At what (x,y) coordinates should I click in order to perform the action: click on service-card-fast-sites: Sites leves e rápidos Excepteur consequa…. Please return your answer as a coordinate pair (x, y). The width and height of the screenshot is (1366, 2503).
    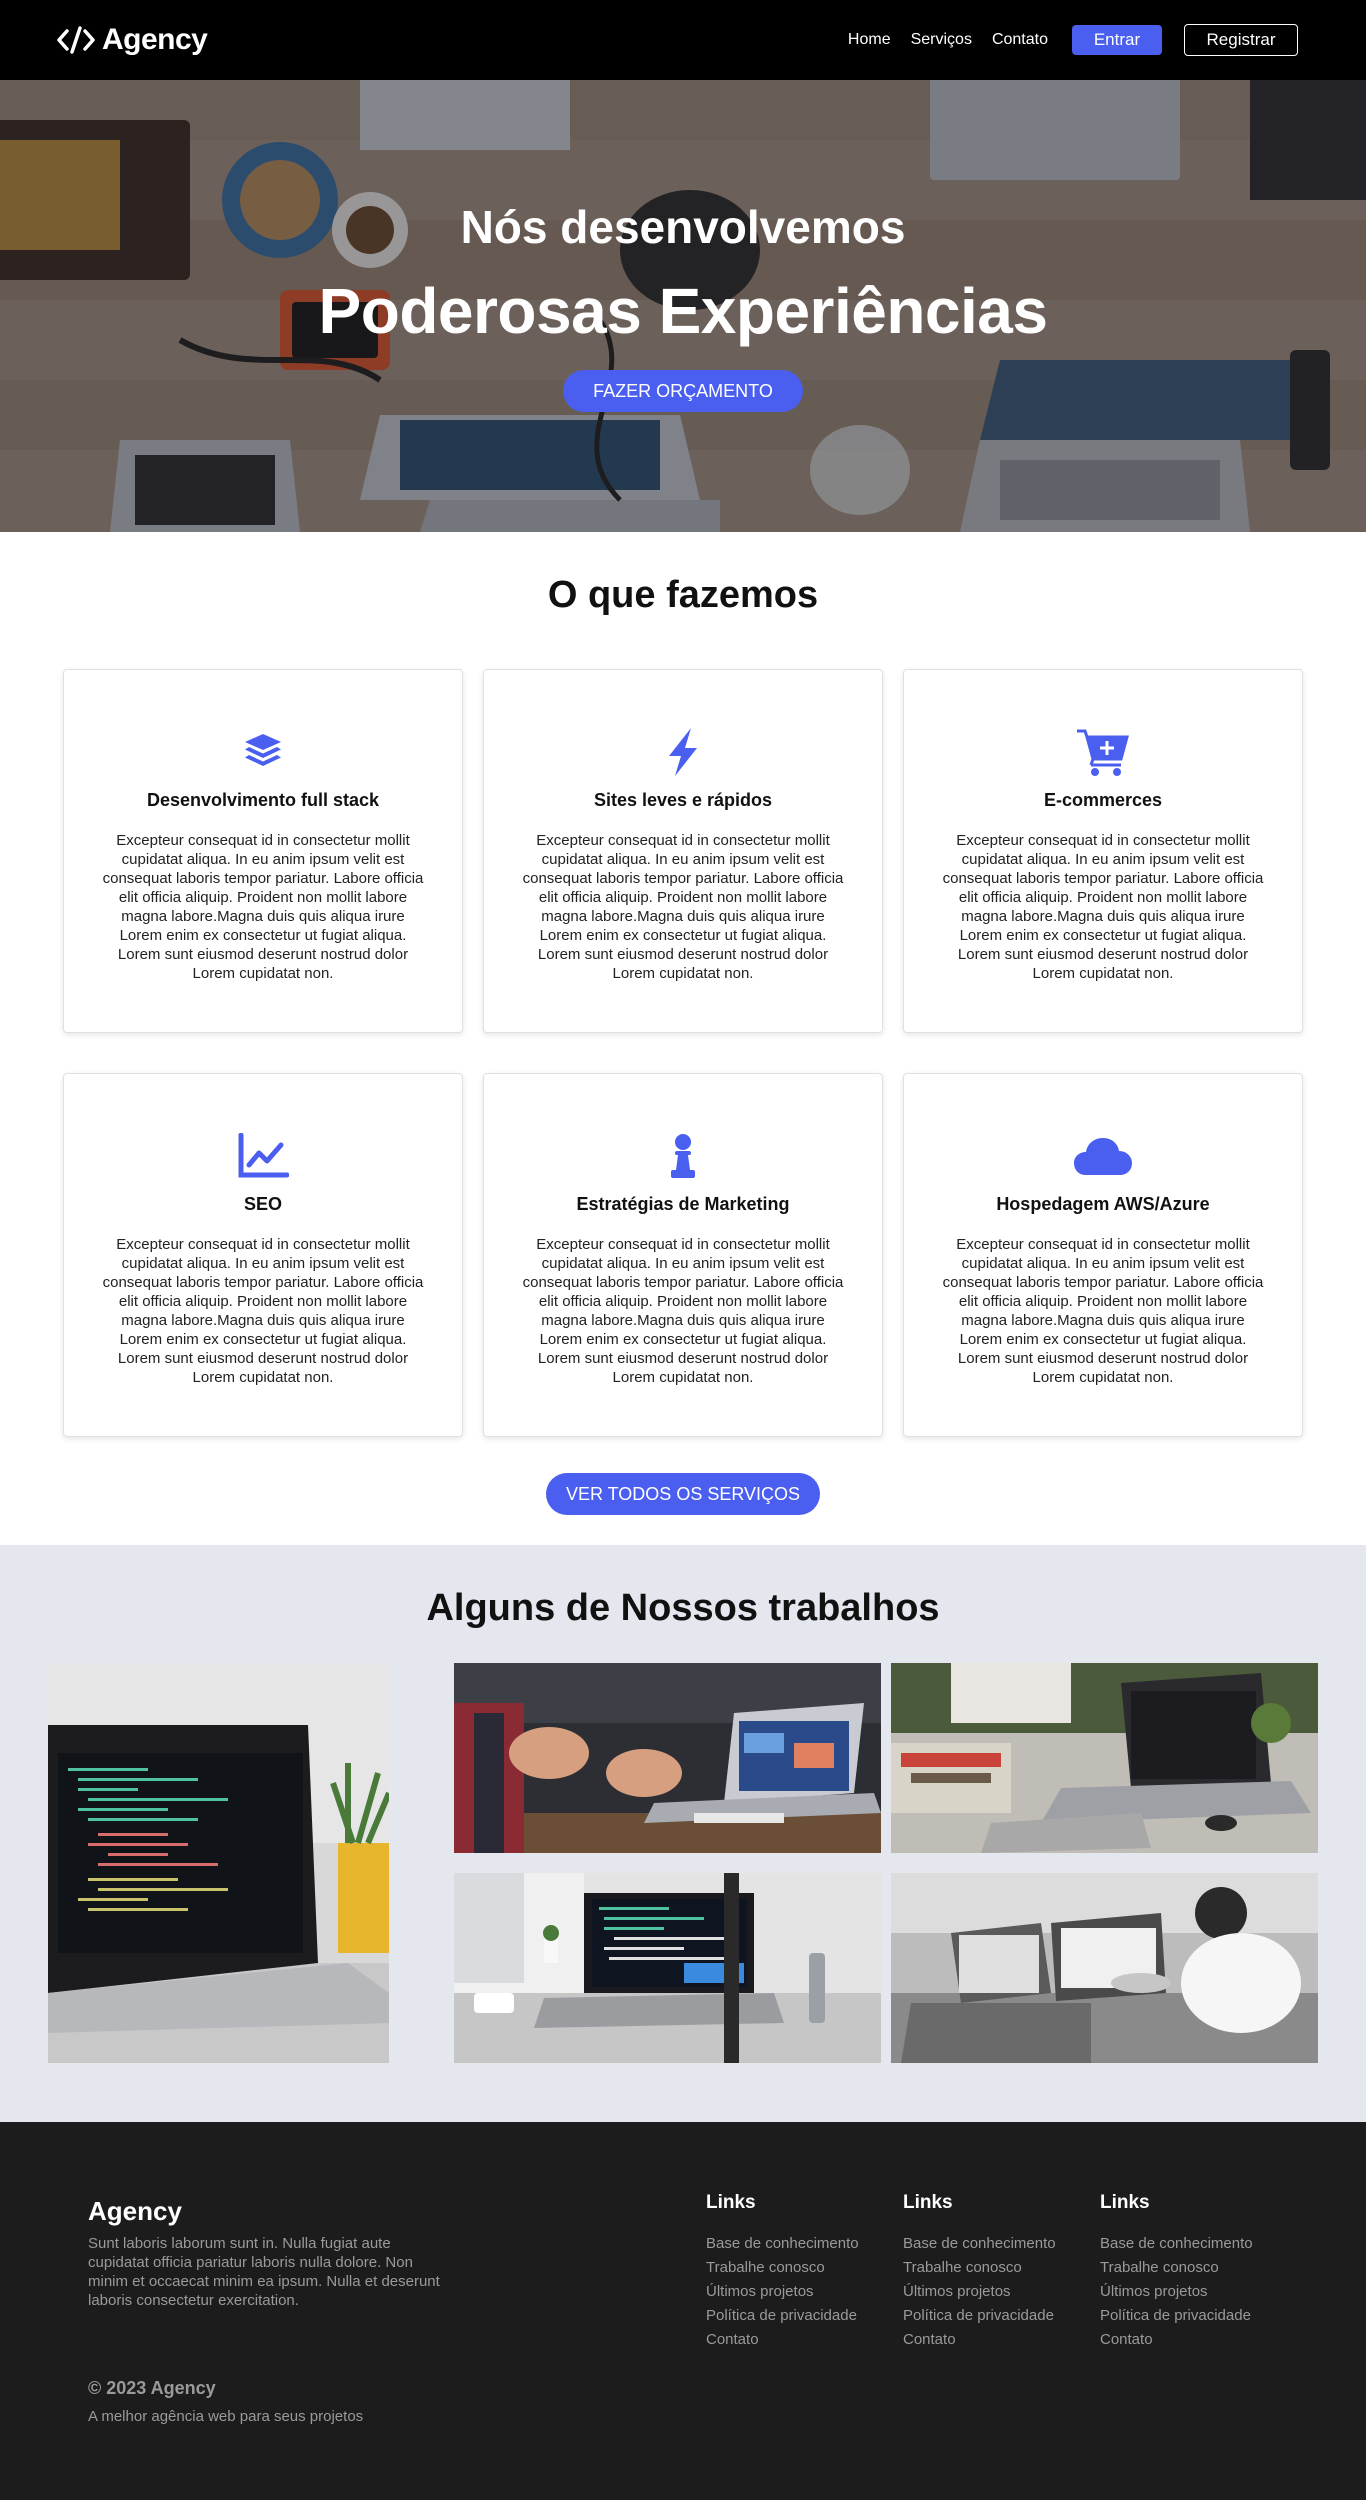
    Looking at the image, I should click on (683, 851).